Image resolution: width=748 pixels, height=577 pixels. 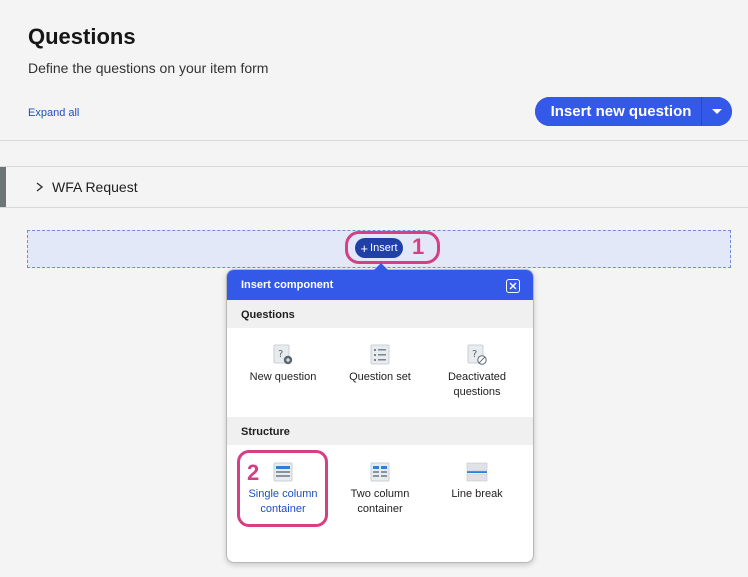 I want to click on single-column-icon, so click(x=283, y=472).